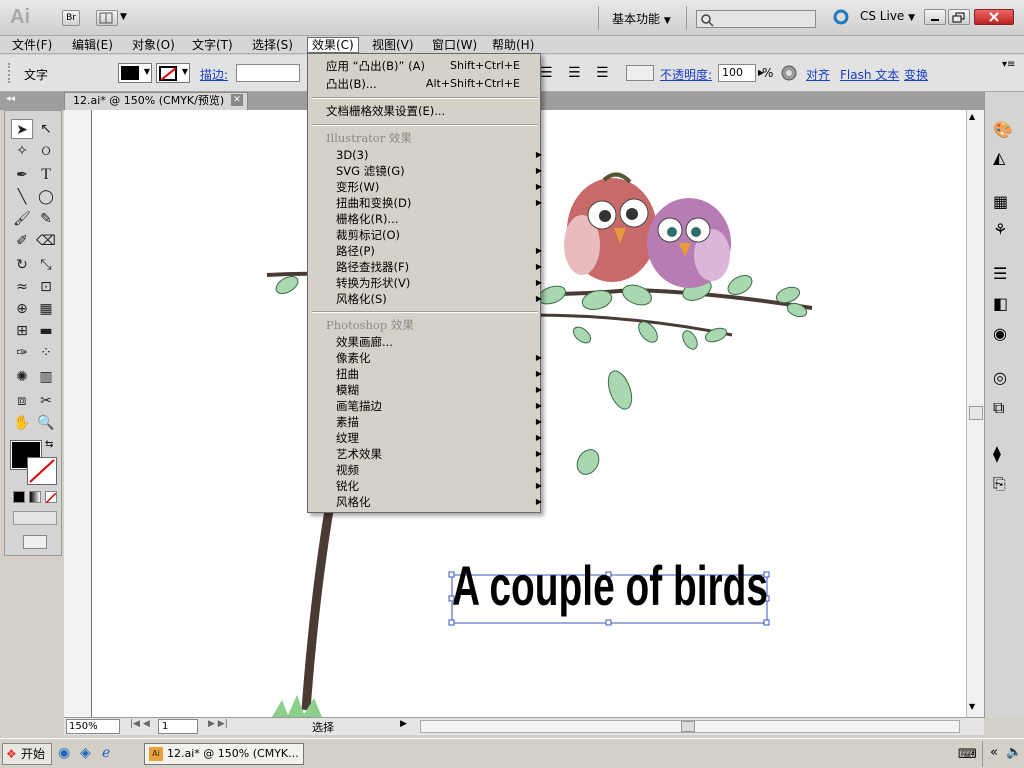  Describe the element at coordinates (602, 73) in the screenshot. I see `align-right-icon: ☰` at that location.